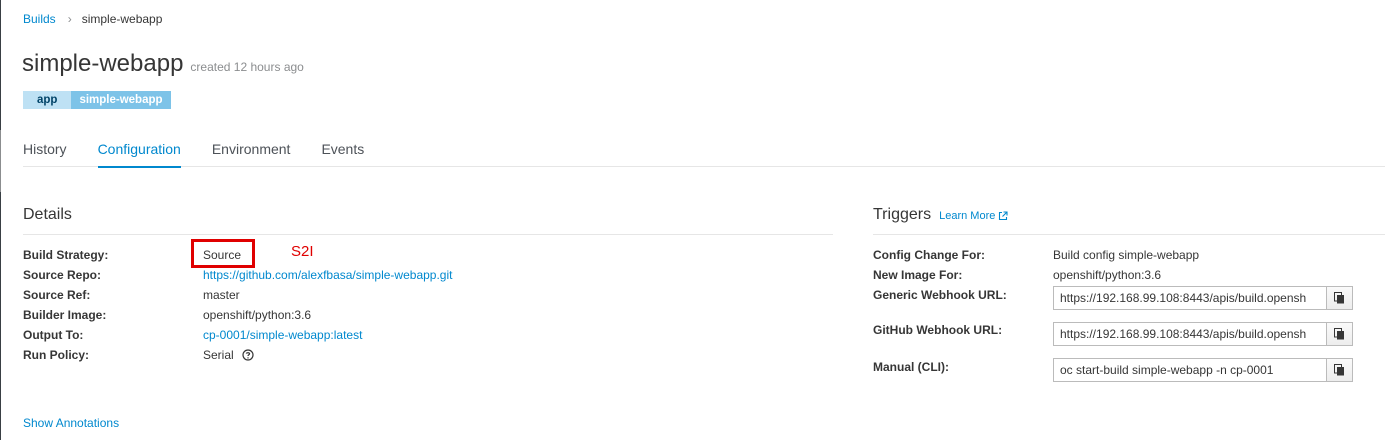 This screenshot has height=440, width=1385. I want to click on breadcrumb: Builds › simple-webapp, so click(92, 19).